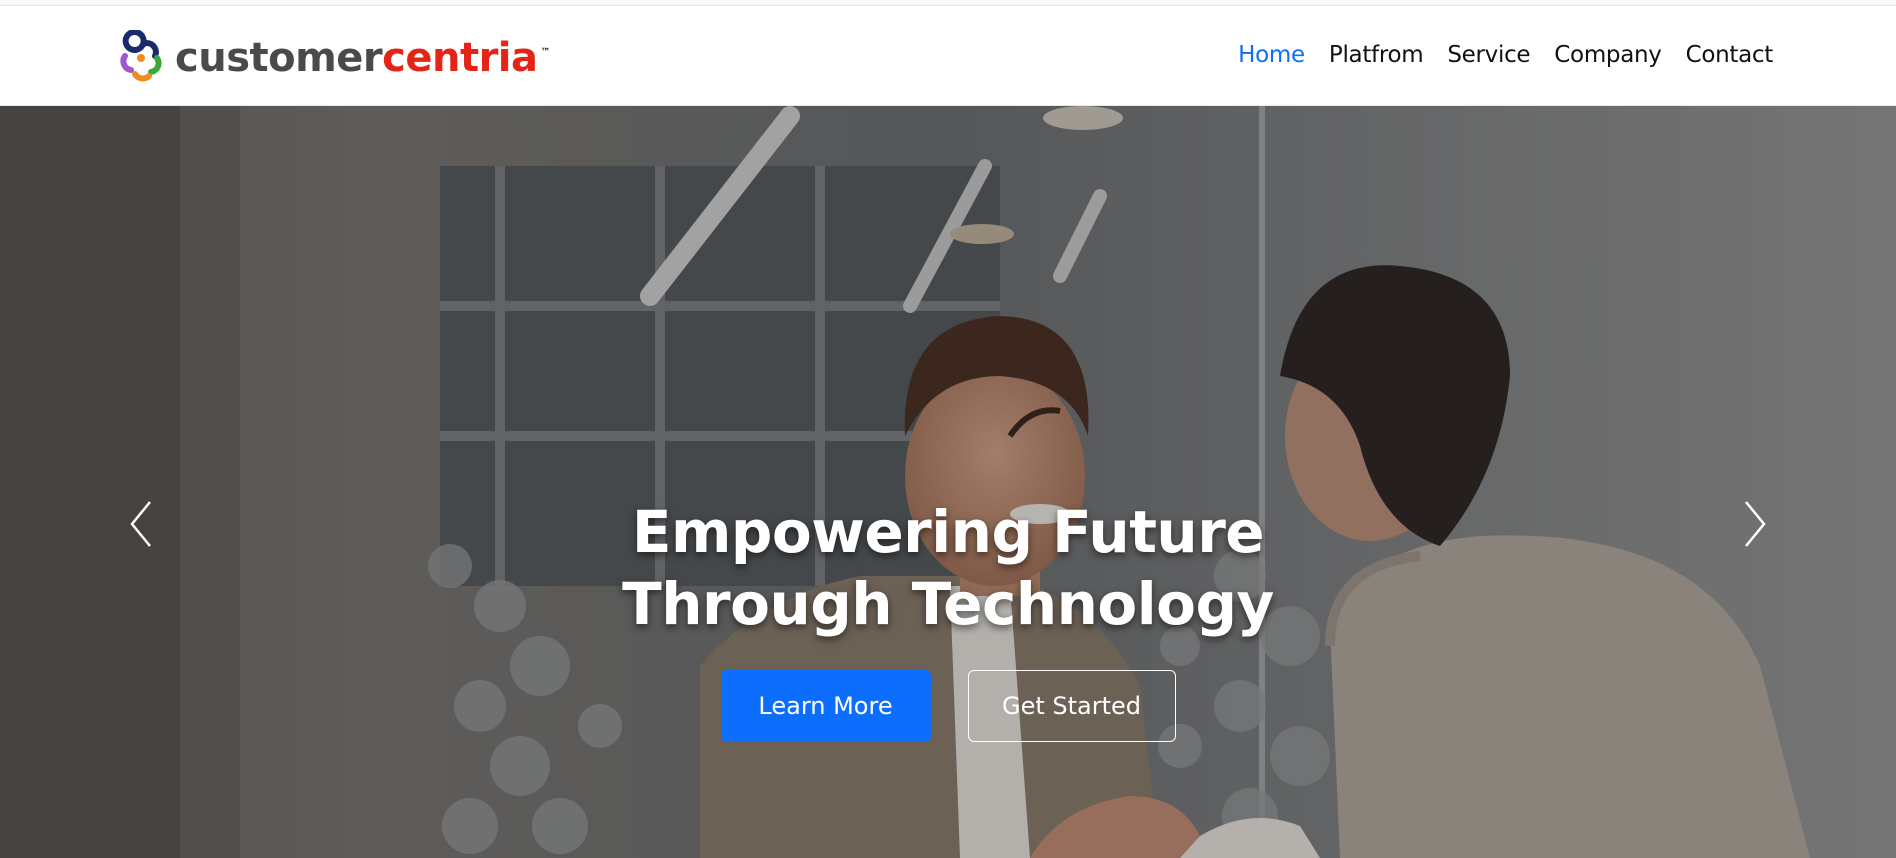  I want to click on main-nav: Home Platfrom Service Company Contact, so click(1493, 55).